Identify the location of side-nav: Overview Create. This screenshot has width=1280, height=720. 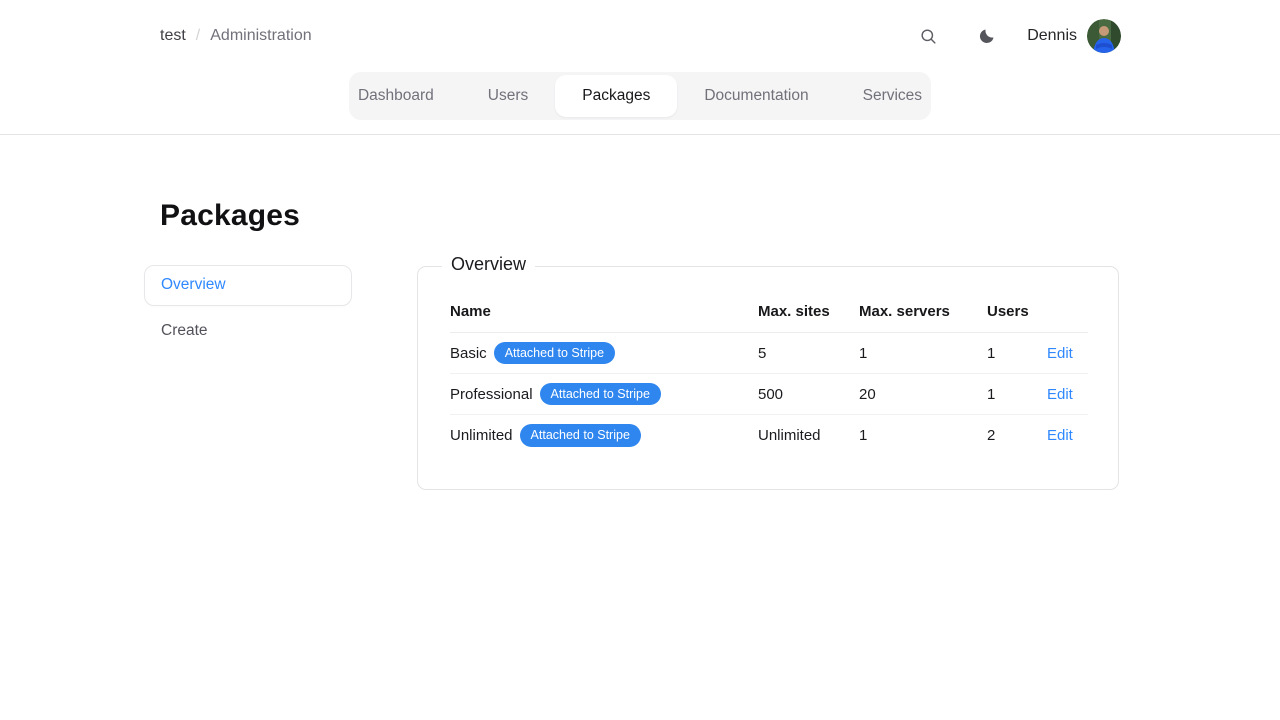
(248, 302).